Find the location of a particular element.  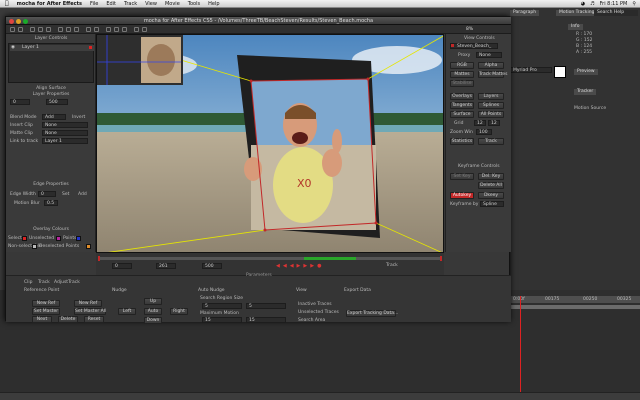

ae-color-swatch is located at coordinates (560, 72).